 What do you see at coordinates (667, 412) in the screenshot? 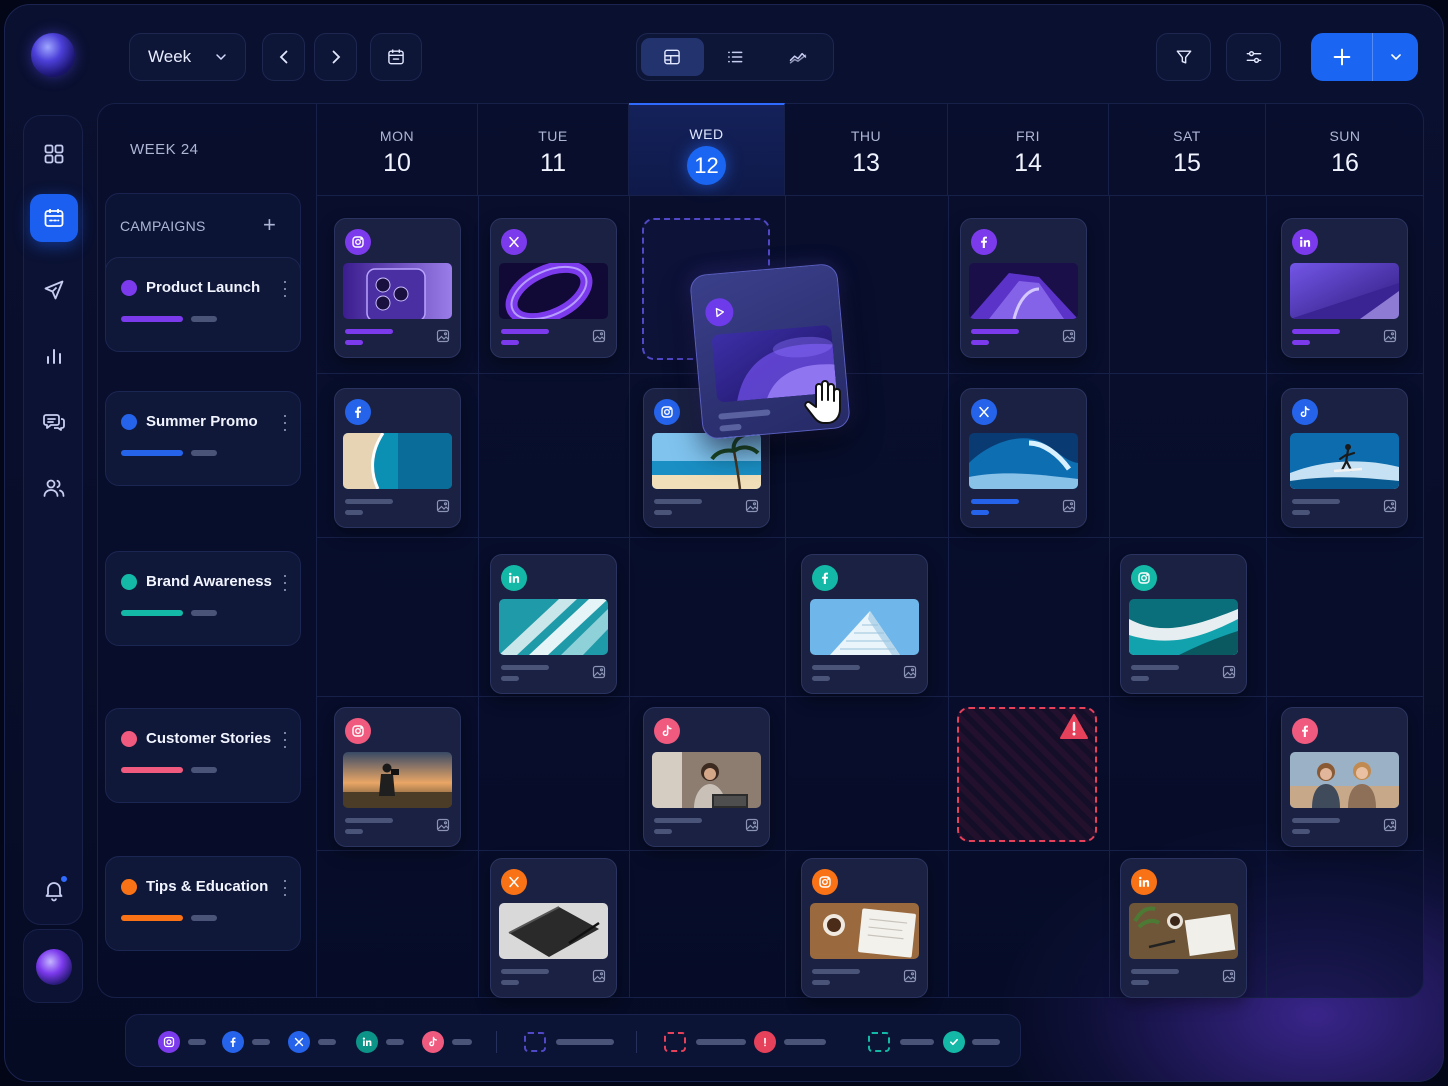
I see `instagram-icon` at bounding box center [667, 412].